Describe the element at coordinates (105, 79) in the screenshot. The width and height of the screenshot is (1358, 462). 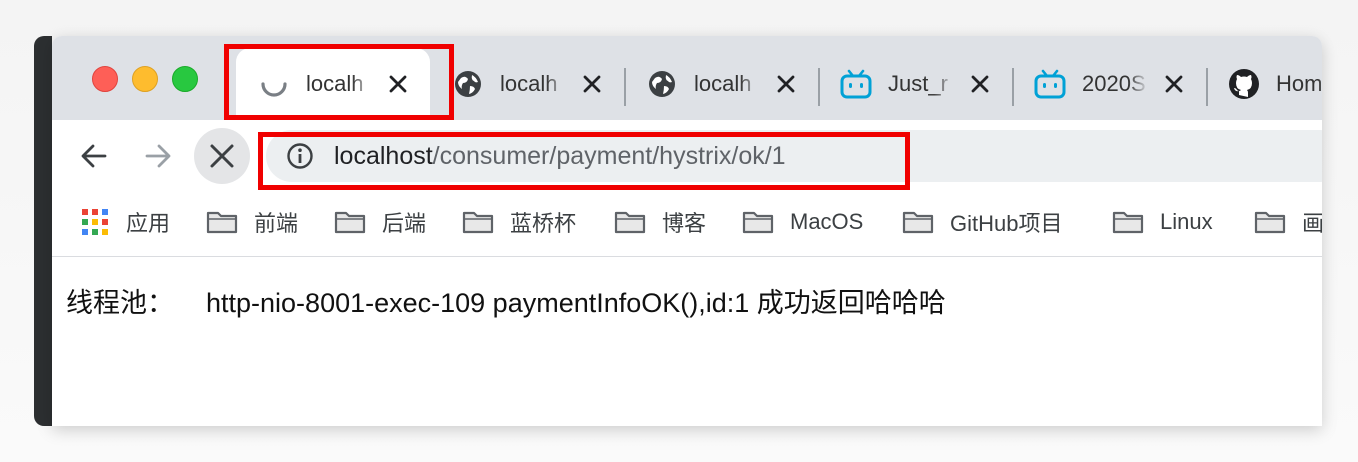
I see `close-window-button` at that location.